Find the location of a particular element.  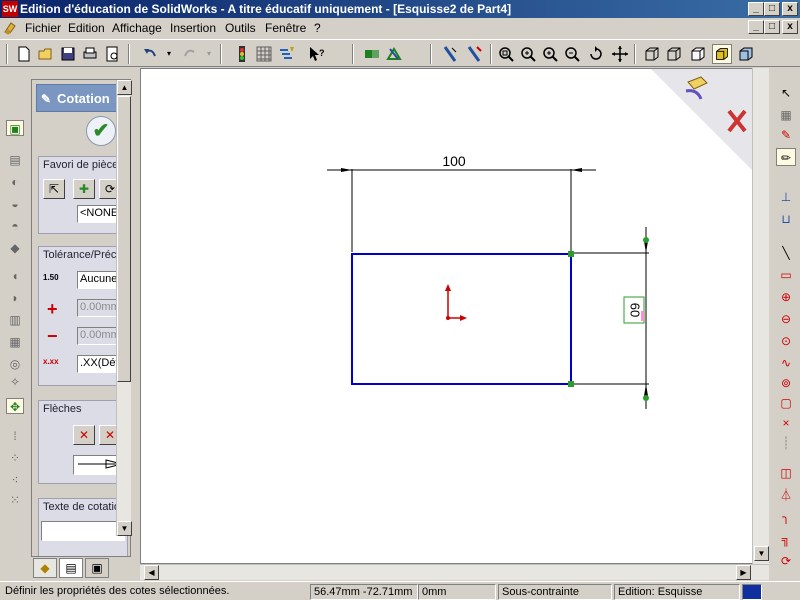

scroll-down-button: ▼ is located at coordinates (124, 528).